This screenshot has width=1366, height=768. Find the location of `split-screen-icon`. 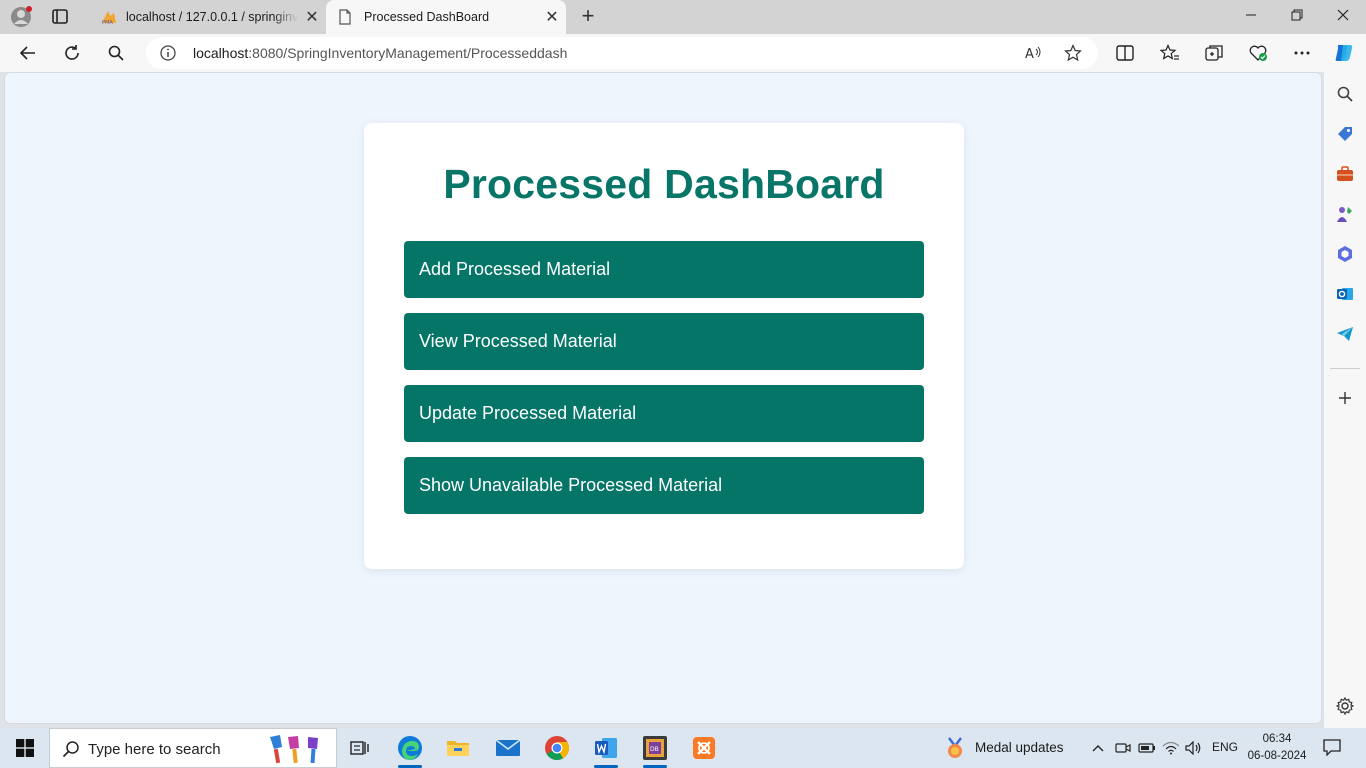

split-screen-icon is located at coordinates (1125, 53).